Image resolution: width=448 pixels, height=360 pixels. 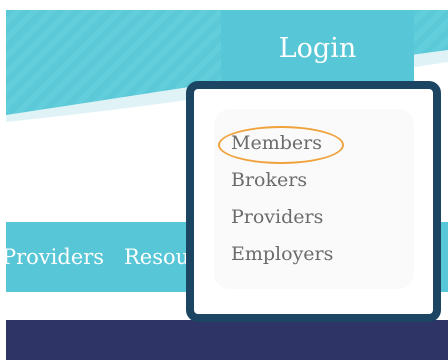 What do you see at coordinates (282, 254) in the screenshot?
I see `menu-item-employers: Employers` at bounding box center [282, 254].